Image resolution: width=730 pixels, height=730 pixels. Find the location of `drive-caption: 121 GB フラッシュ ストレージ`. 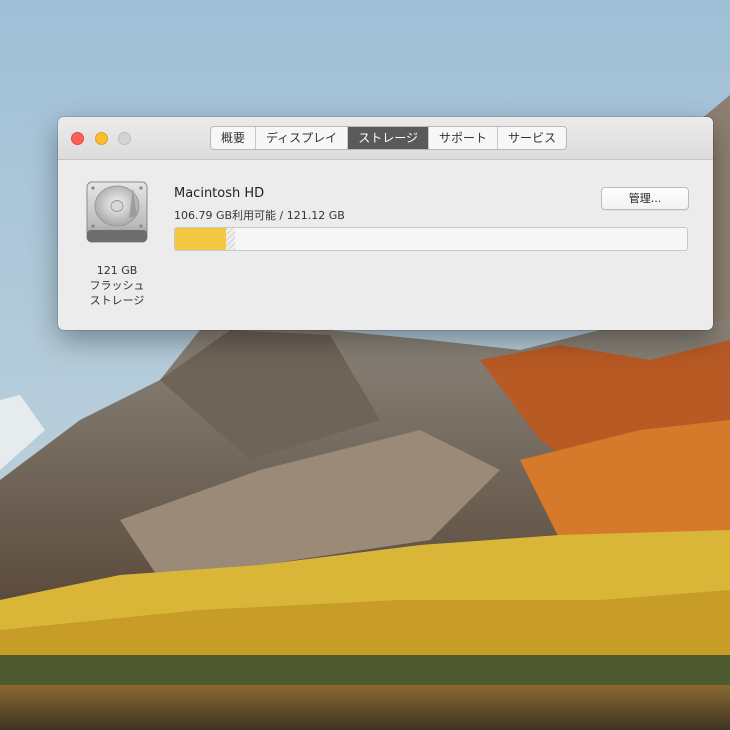

drive-caption: 121 GB フラッシュ ストレージ is located at coordinates (117, 285).